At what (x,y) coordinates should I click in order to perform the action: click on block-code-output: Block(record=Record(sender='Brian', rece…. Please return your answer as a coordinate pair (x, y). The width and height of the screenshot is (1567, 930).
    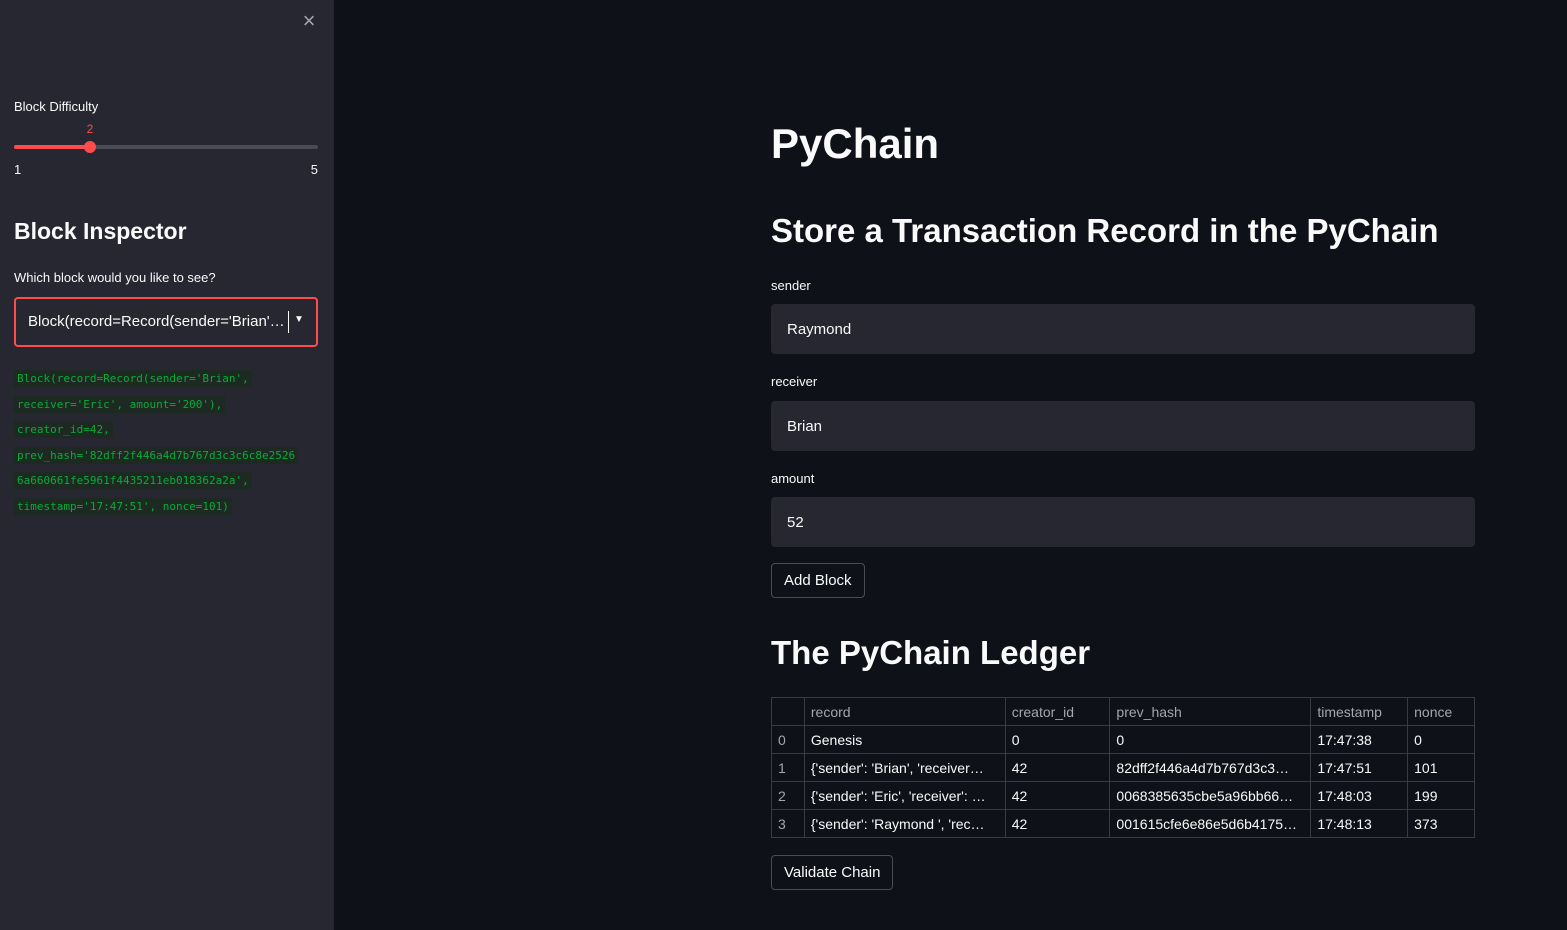
    Looking at the image, I should click on (166, 443).